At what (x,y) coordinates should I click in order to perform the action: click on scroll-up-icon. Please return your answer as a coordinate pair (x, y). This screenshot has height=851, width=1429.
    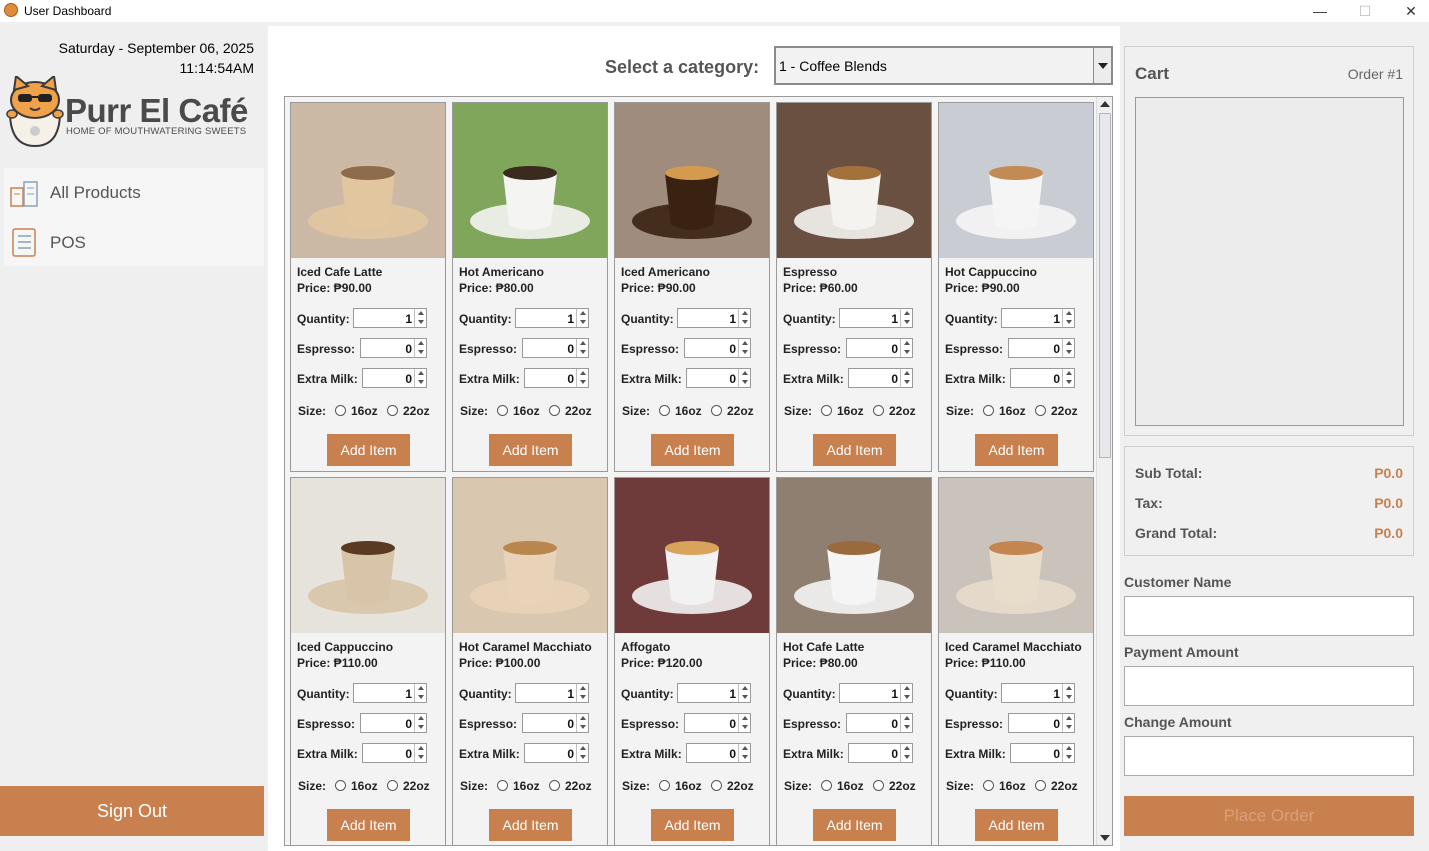
    Looking at the image, I should click on (1105, 104).